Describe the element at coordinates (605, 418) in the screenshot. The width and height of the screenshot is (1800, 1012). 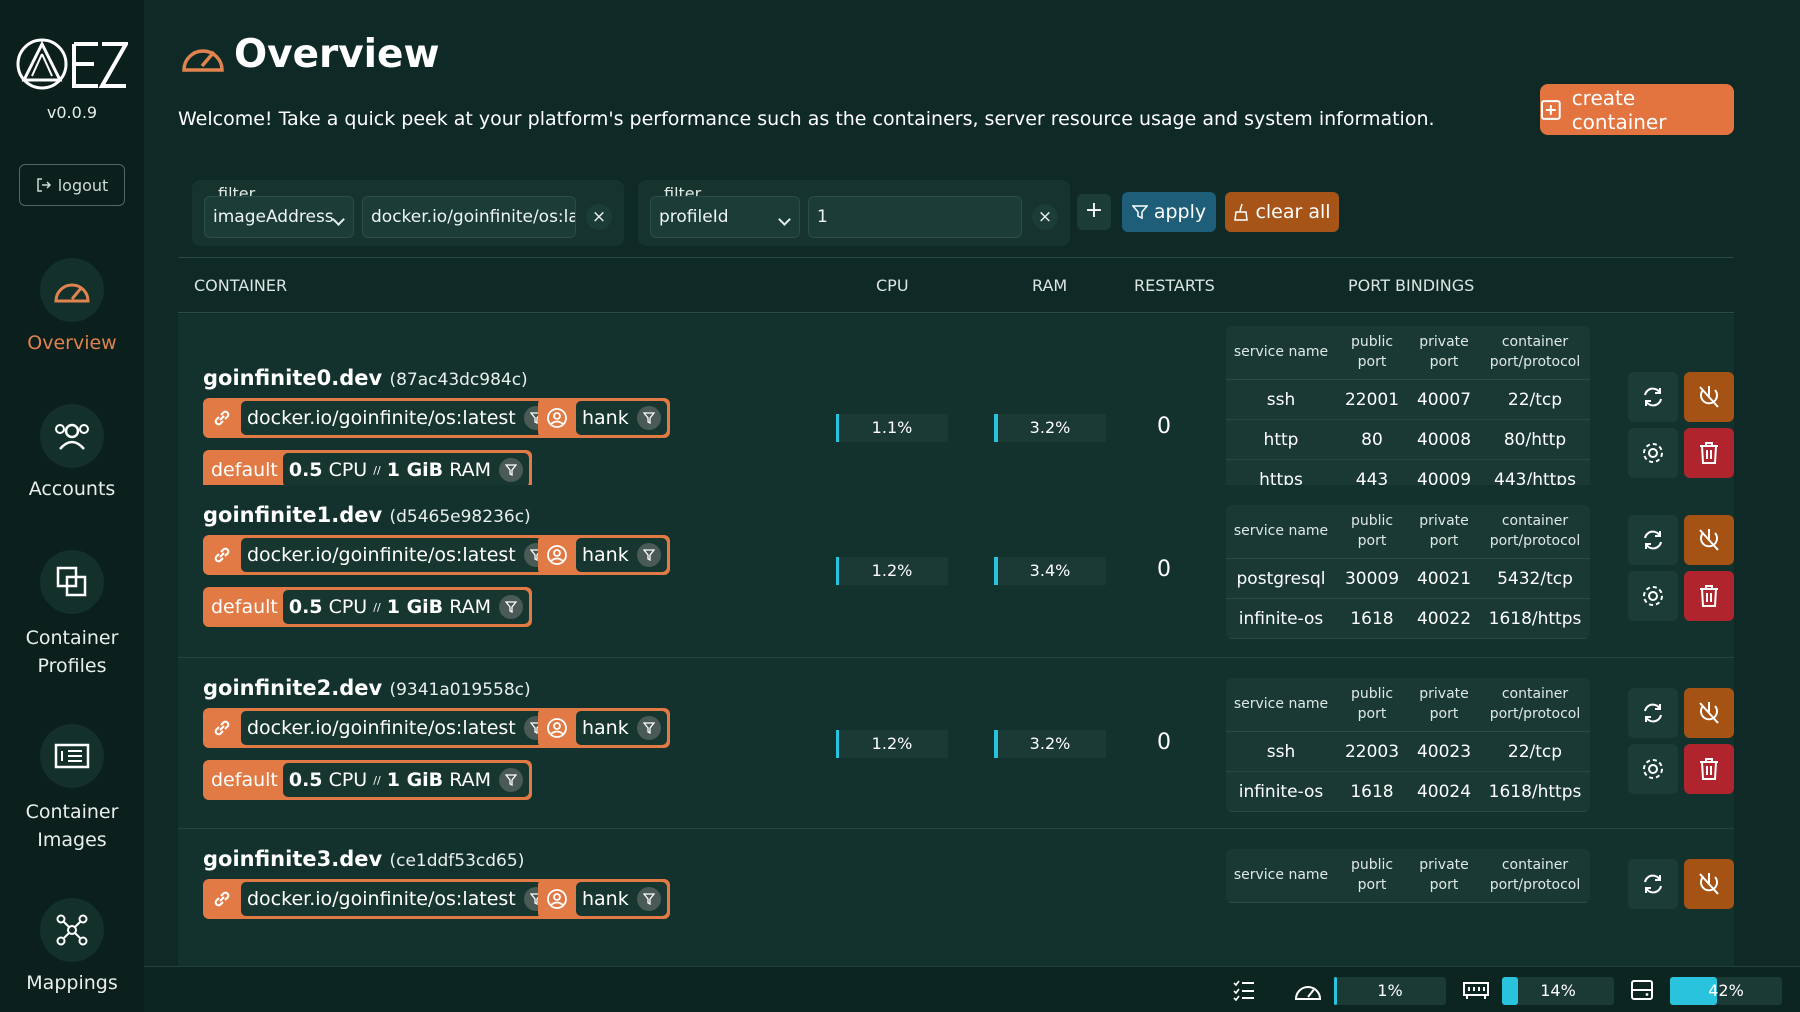
I see `account-name: hank` at that location.